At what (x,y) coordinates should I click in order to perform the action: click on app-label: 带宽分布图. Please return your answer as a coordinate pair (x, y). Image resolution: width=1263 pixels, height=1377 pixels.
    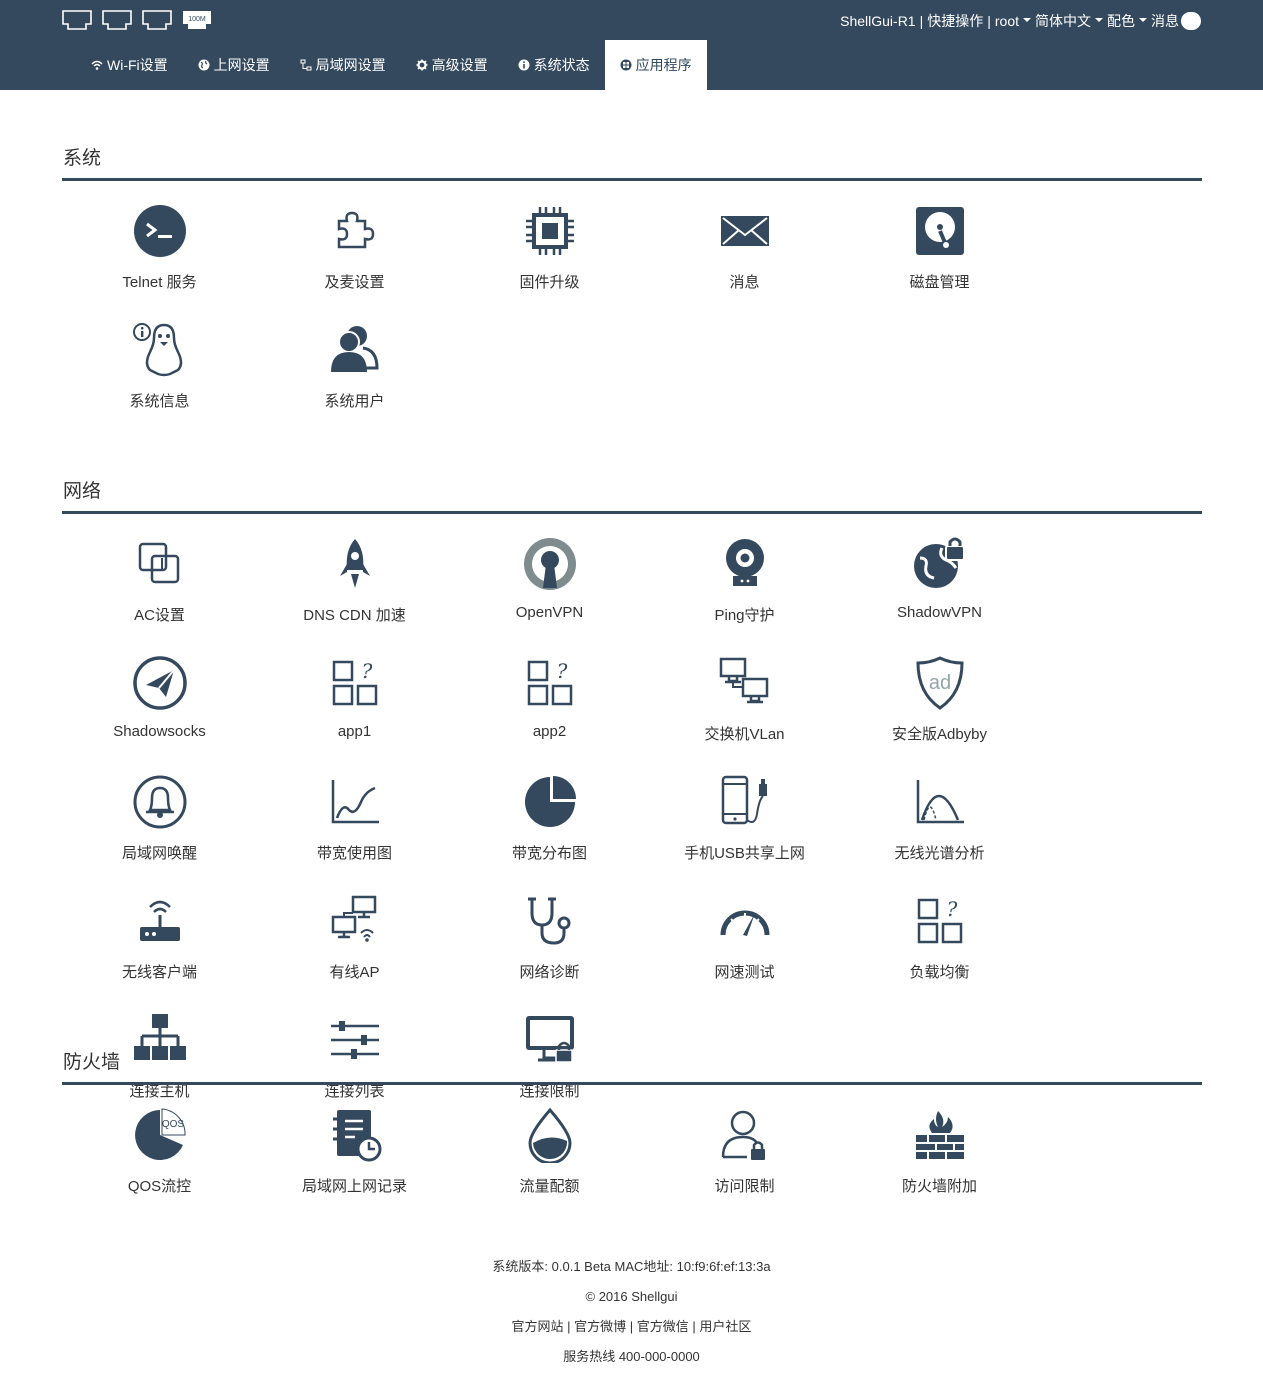
    Looking at the image, I should click on (549, 853).